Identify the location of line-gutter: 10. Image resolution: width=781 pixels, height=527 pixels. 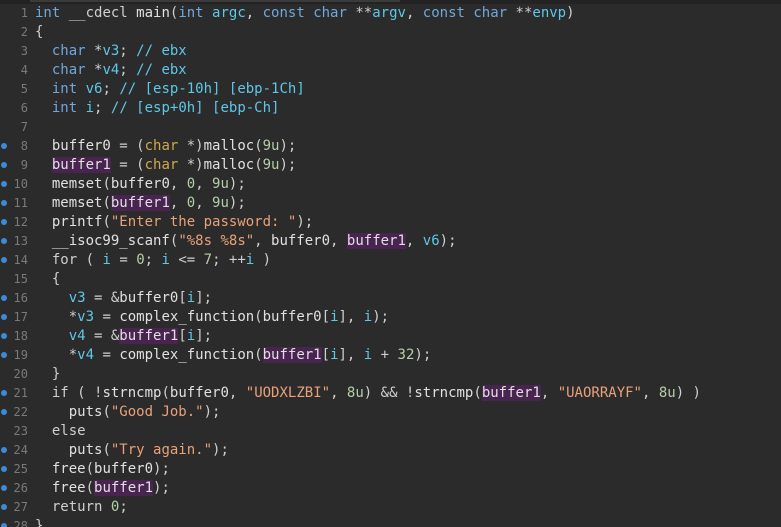
(15, 184).